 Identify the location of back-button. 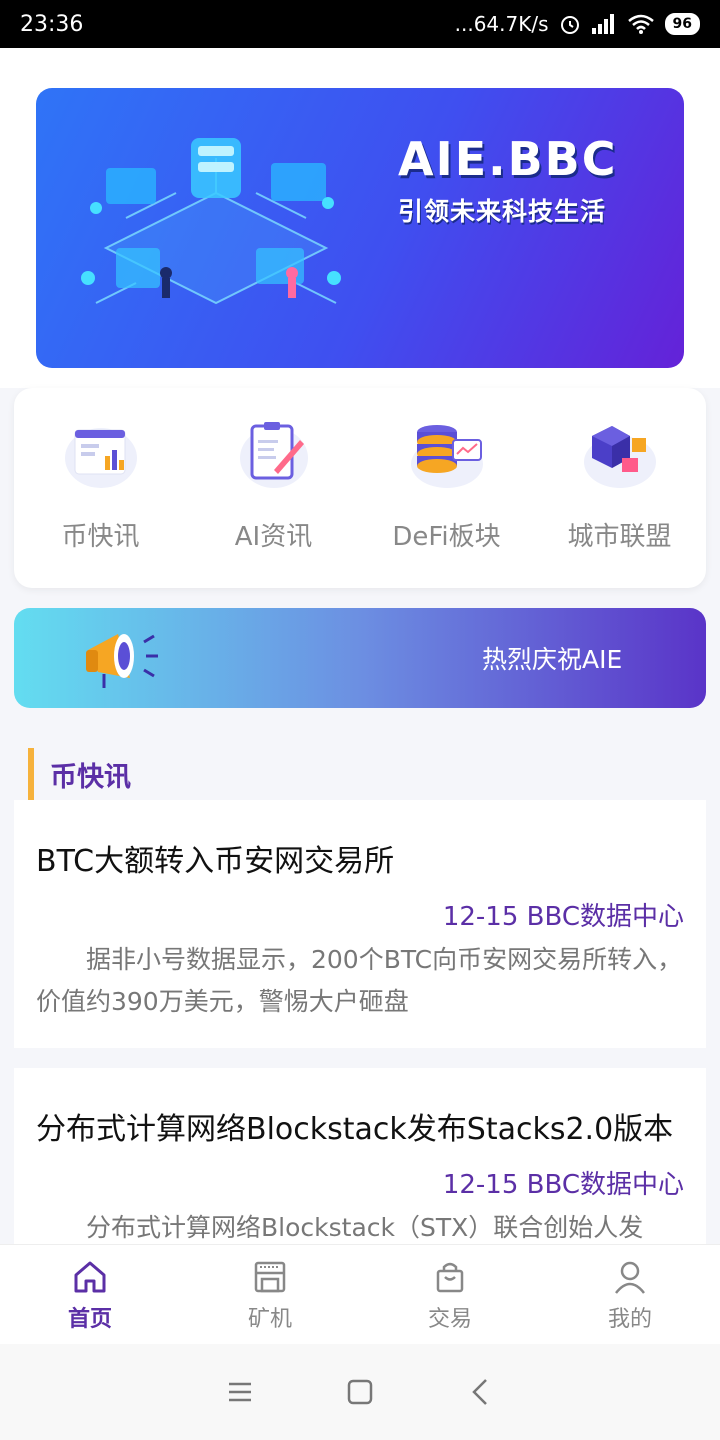
(480, 1392).